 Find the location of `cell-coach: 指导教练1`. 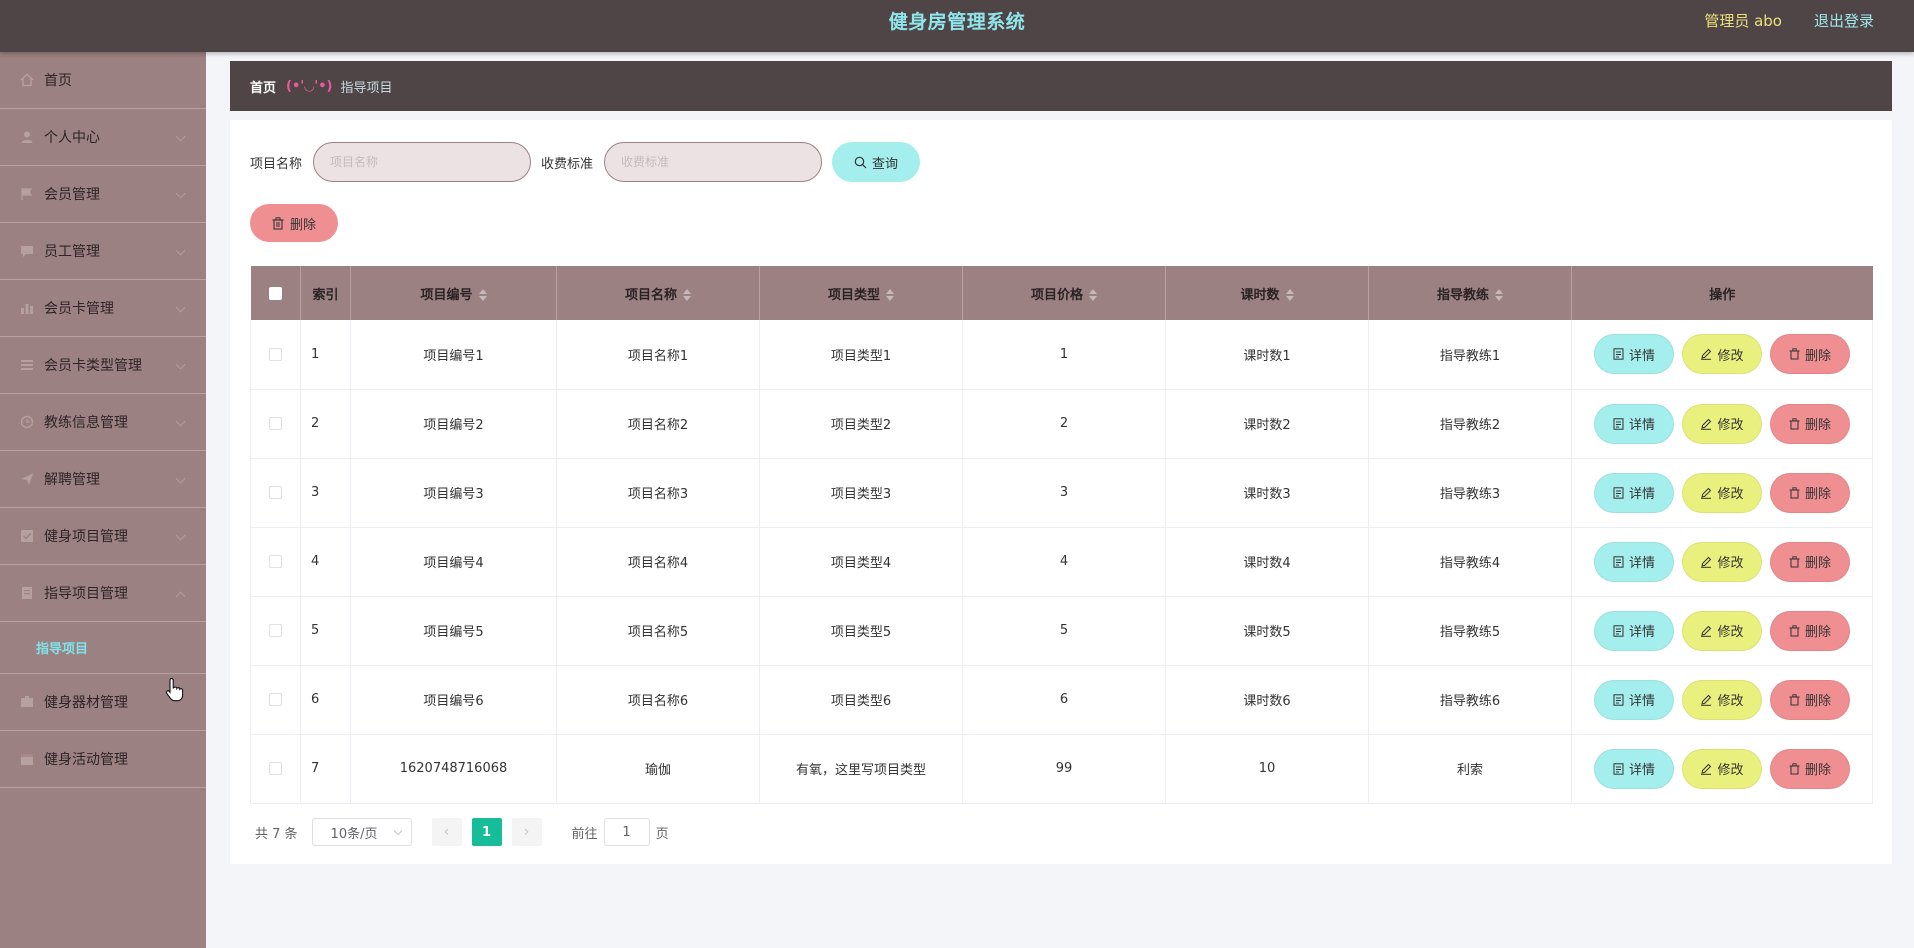

cell-coach: 指导教练1 is located at coordinates (1470, 355).